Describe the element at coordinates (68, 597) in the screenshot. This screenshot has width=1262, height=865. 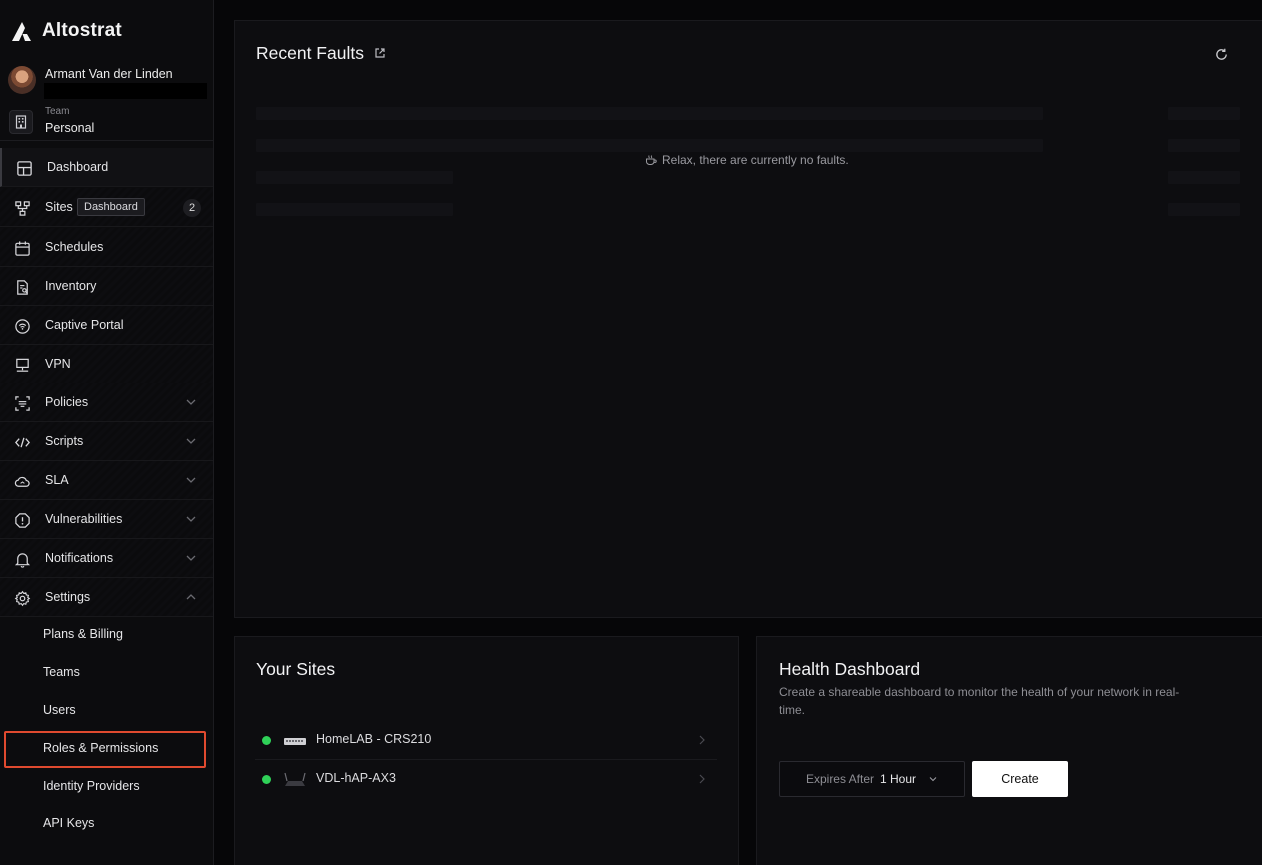
I see `sidebar-item-label: Settings` at that location.